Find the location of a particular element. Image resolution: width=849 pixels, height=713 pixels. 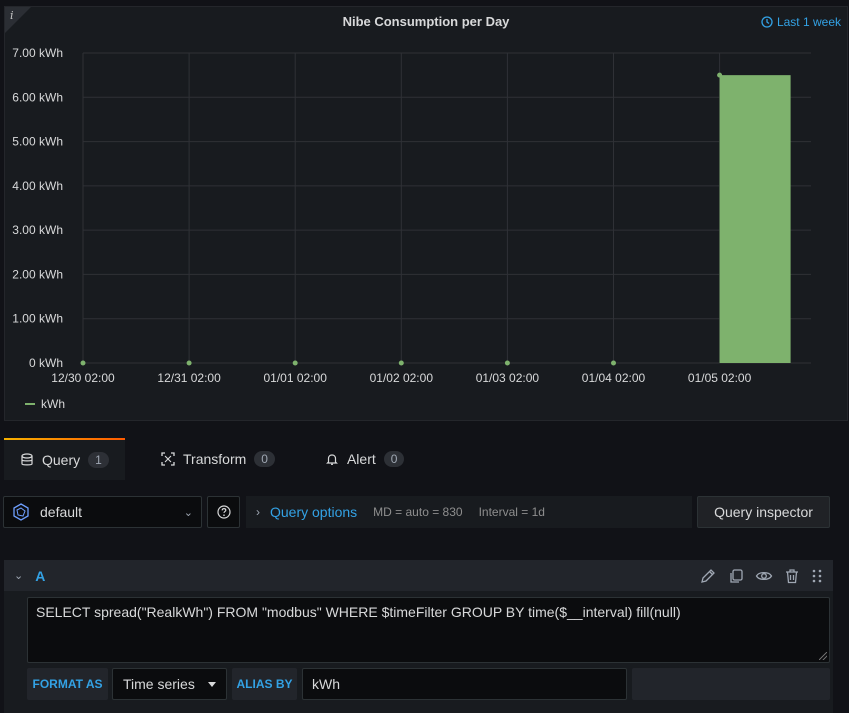

y-tick-label: 6.00 kWh is located at coordinates (37, 97).